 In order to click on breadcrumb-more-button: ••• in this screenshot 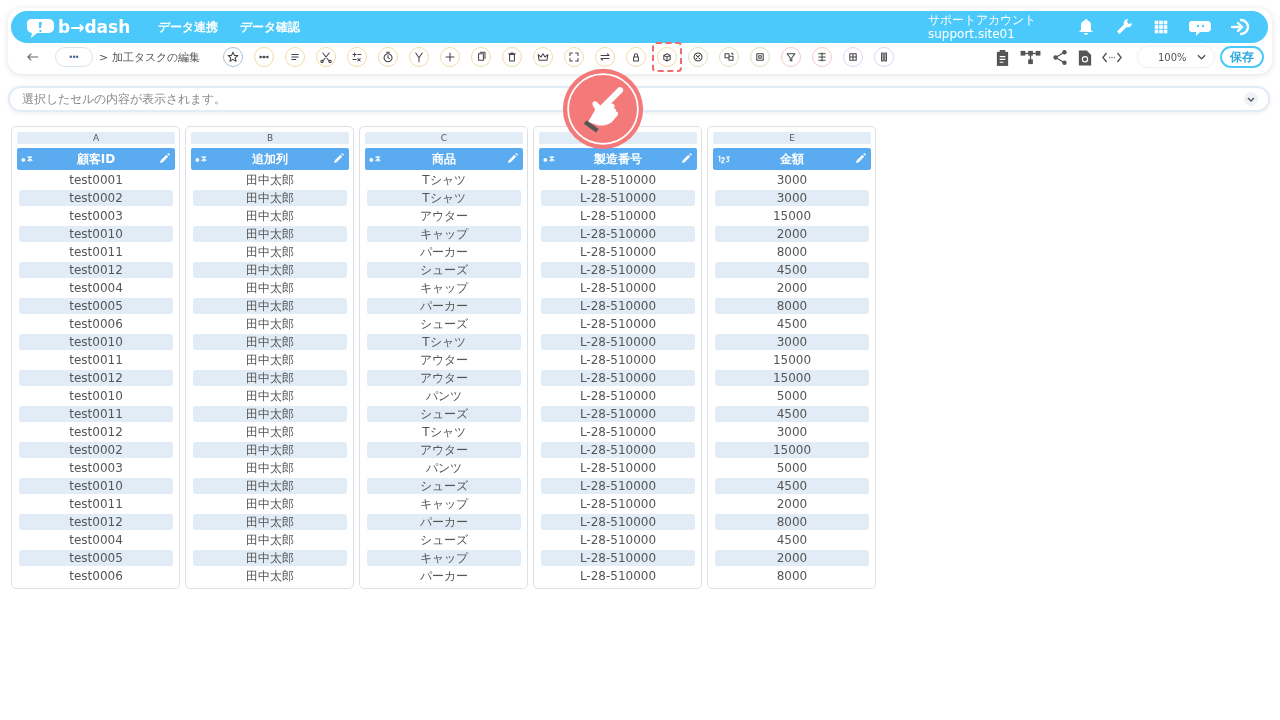, I will do `click(74, 57)`.